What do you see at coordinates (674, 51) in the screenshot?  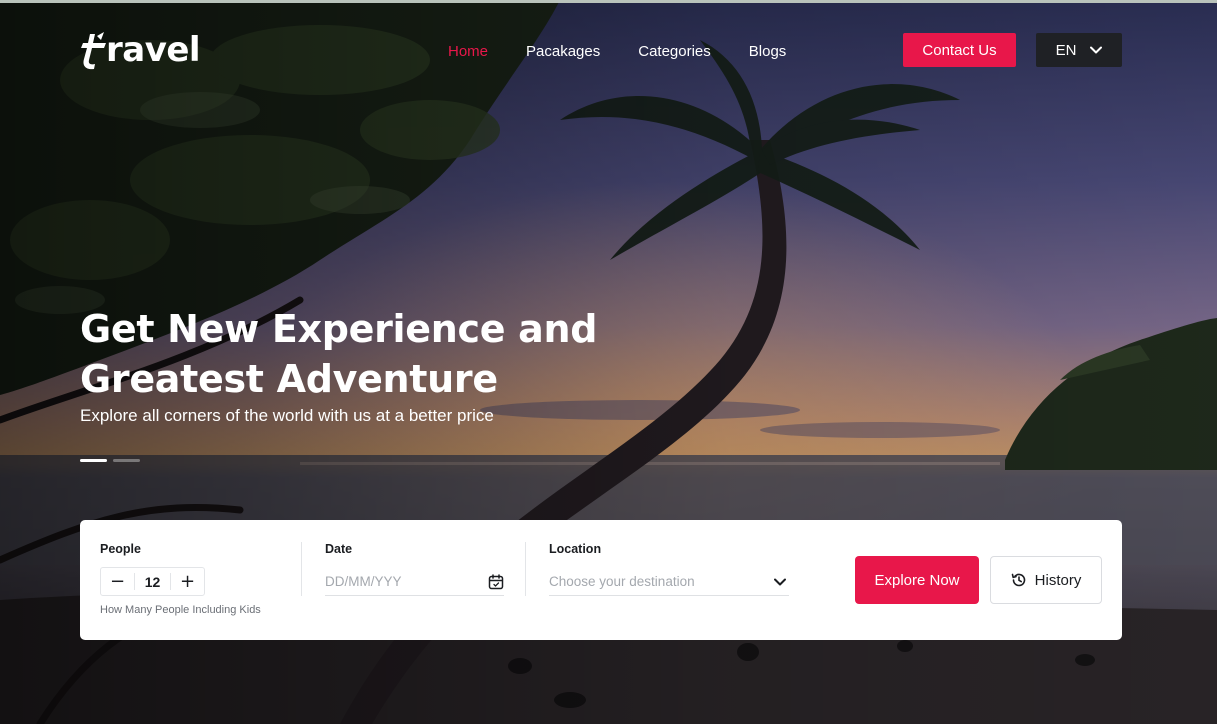 I see `nav-item-categories: Categories` at bounding box center [674, 51].